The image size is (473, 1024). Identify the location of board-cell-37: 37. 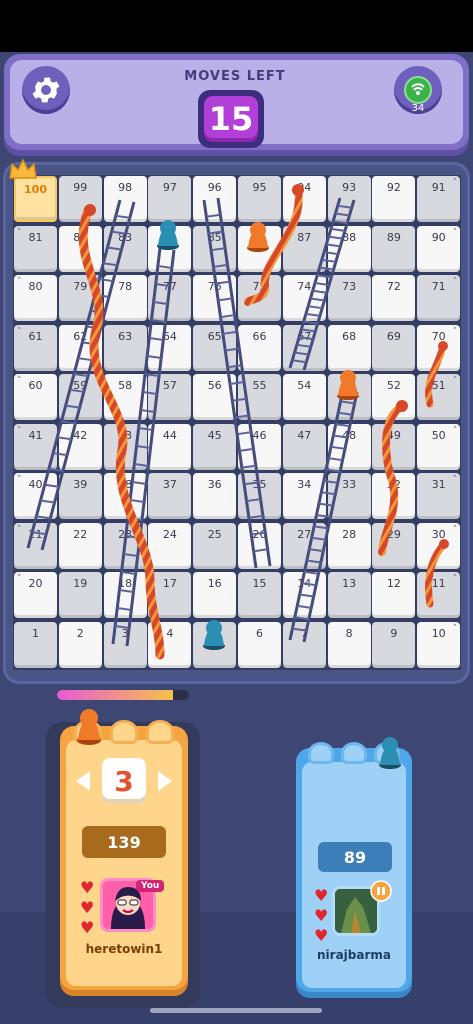
(170, 496).